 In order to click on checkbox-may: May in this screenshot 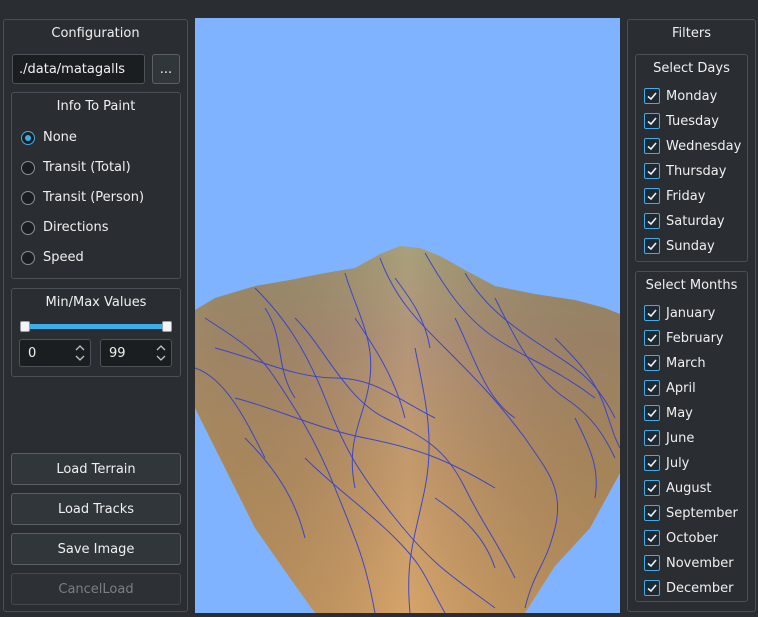, I will do `click(668, 413)`.